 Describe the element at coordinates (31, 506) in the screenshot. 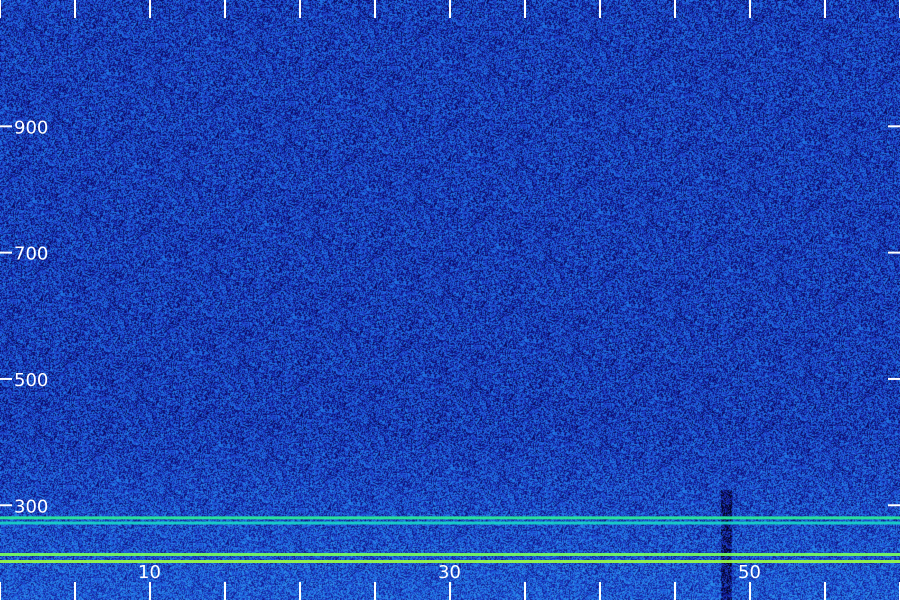

I see `y-tick-label-300: 300` at that location.